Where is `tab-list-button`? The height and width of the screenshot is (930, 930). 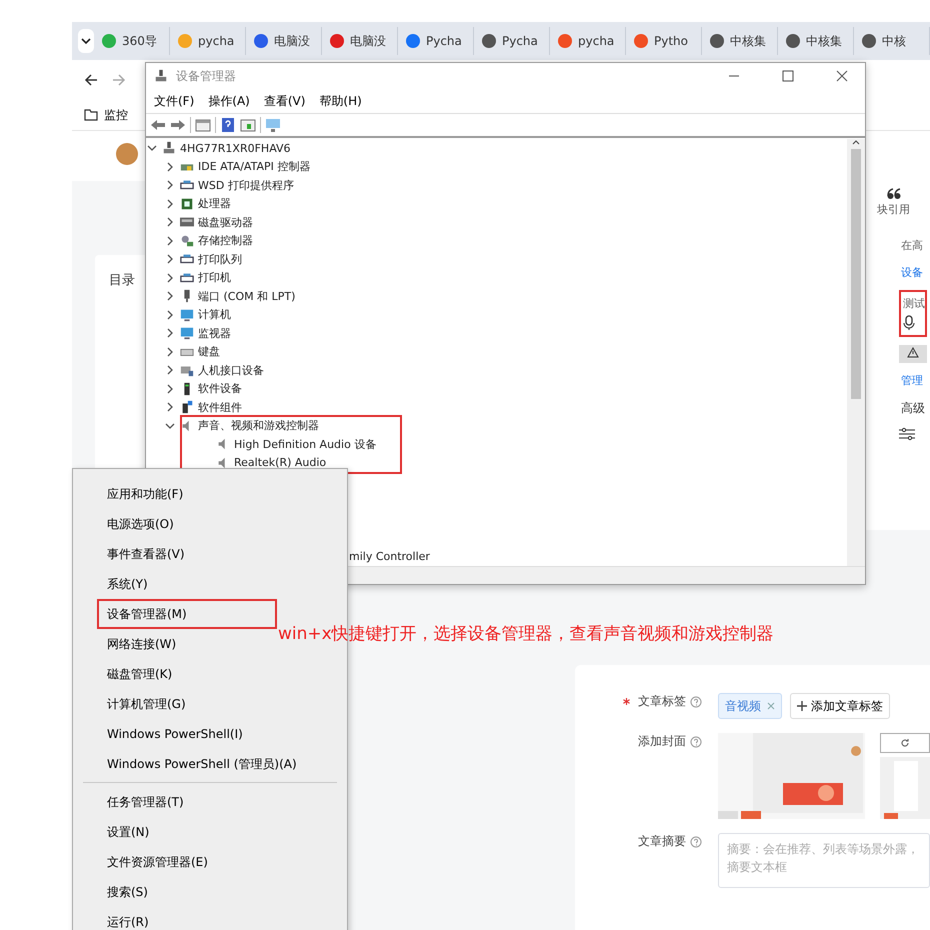
tab-list-button is located at coordinates (86, 41).